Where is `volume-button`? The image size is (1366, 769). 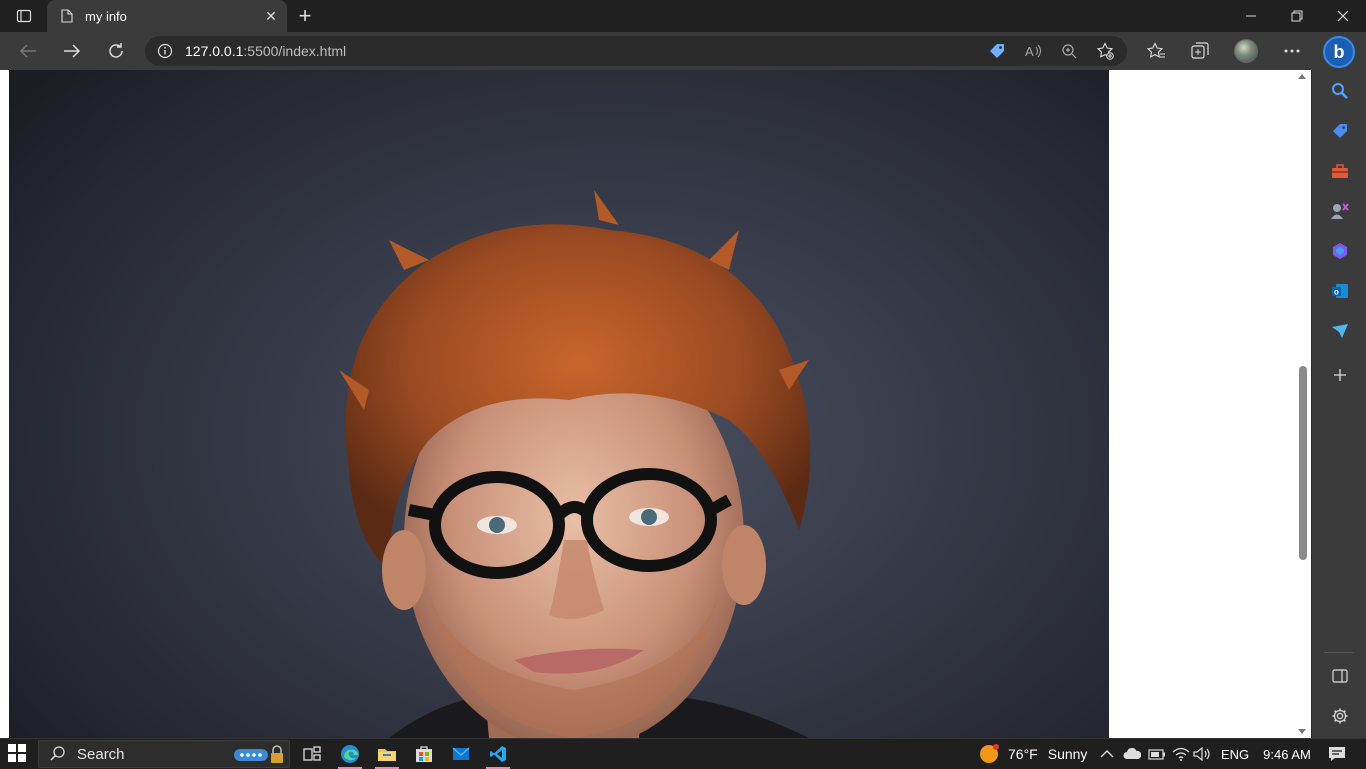
volume-button is located at coordinates (1202, 754).